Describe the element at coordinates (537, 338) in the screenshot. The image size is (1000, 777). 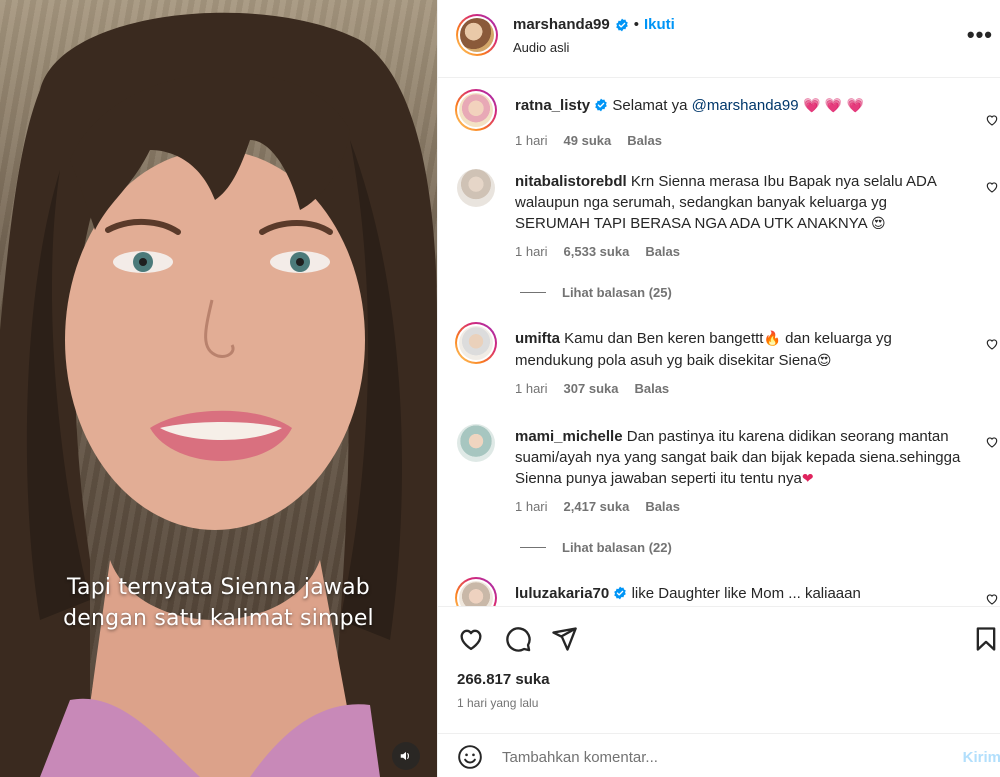
I see `comment-username: umifta` at that location.